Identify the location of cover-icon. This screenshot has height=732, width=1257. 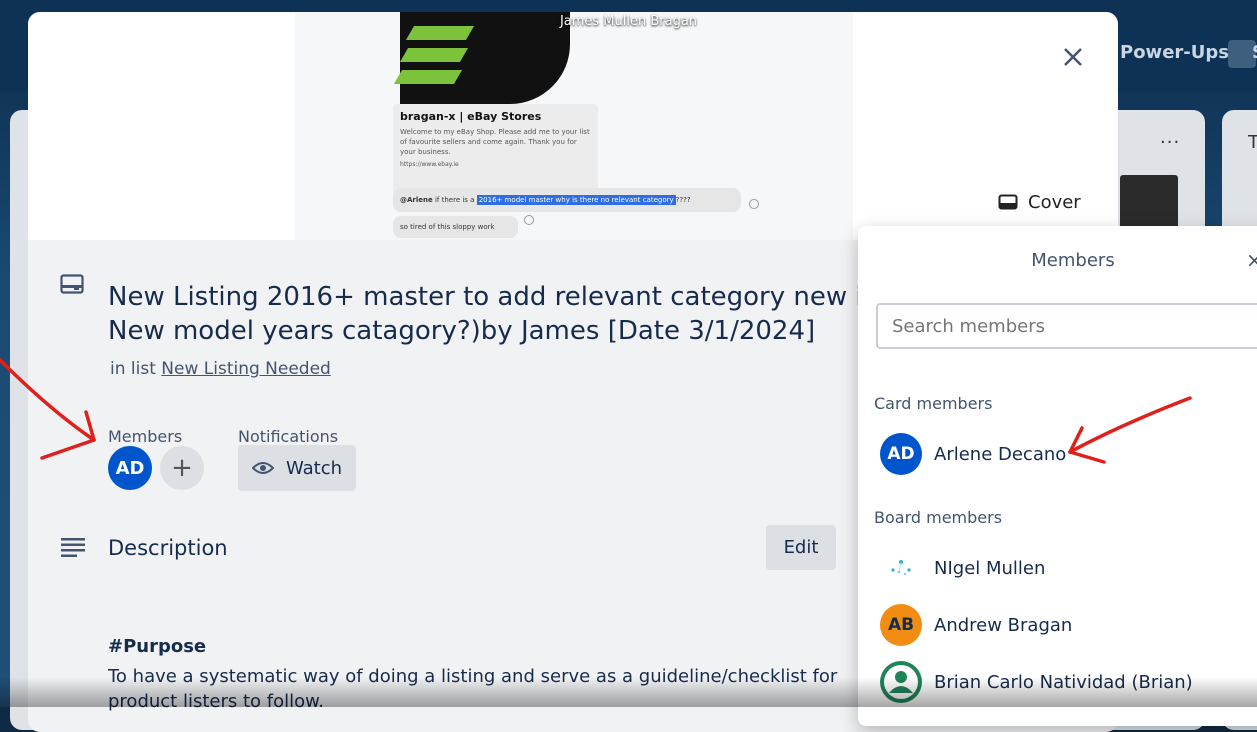
(1008, 202).